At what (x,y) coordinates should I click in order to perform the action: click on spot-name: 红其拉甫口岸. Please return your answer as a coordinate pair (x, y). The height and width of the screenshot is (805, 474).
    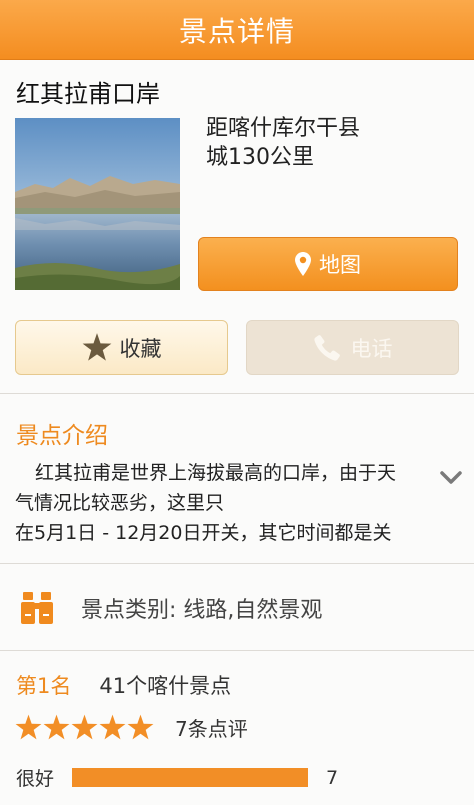
    Looking at the image, I should click on (88, 94).